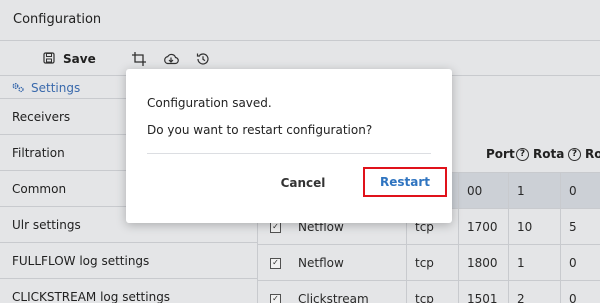  Describe the element at coordinates (289, 153) in the screenshot. I see `dialog-divider` at that location.